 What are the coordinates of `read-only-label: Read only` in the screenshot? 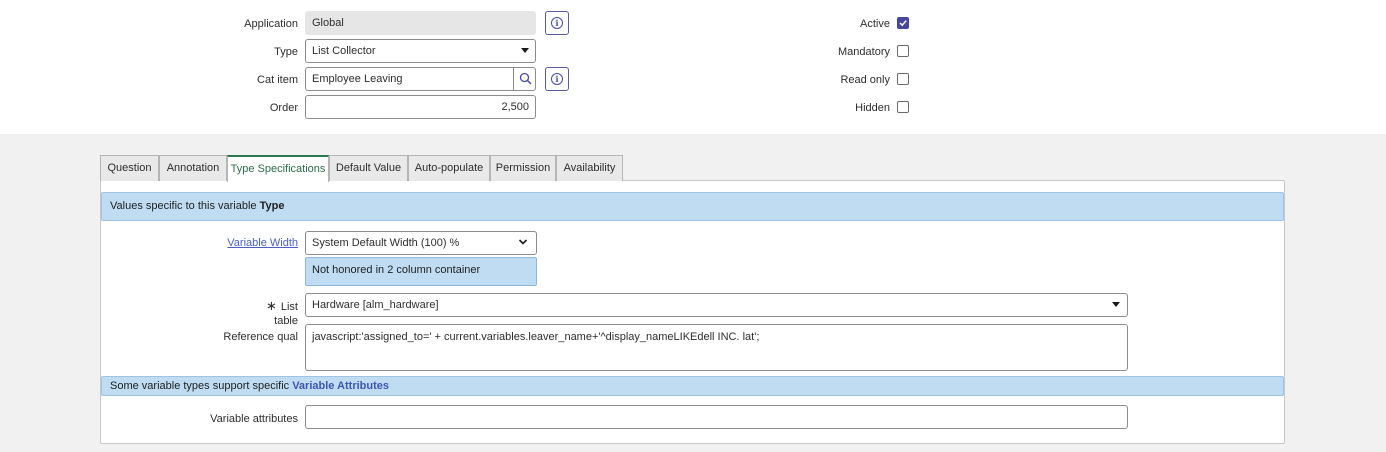 It's located at (865, 80).